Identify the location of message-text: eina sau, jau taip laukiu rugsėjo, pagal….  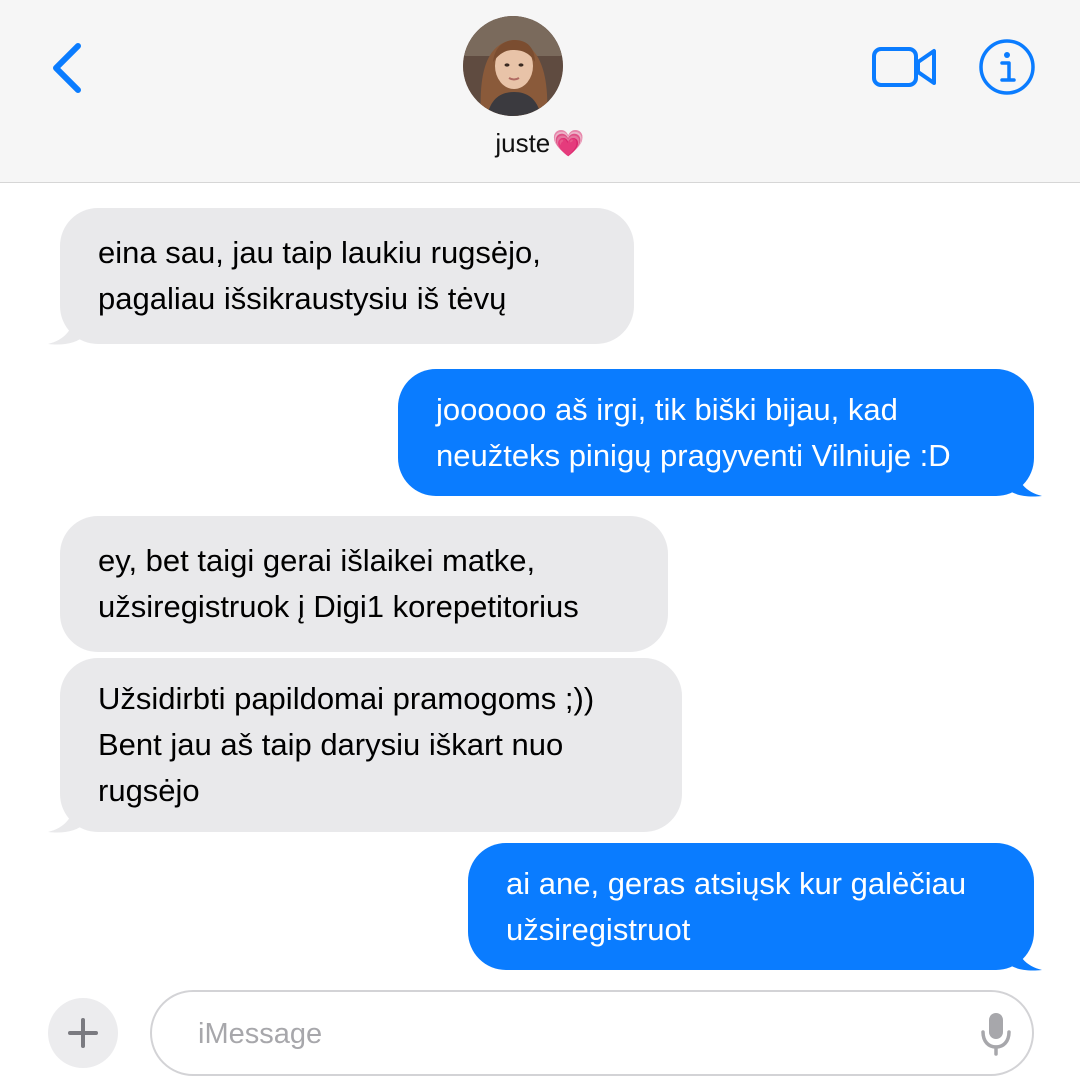
(319, 275).